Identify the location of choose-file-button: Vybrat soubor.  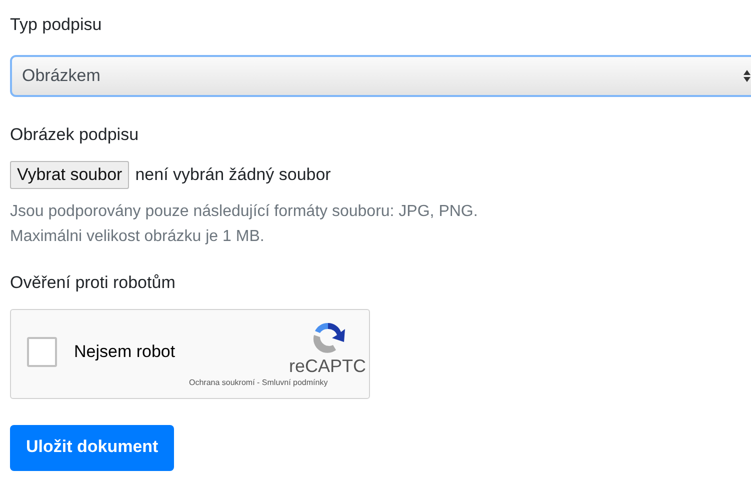
(70, 175).